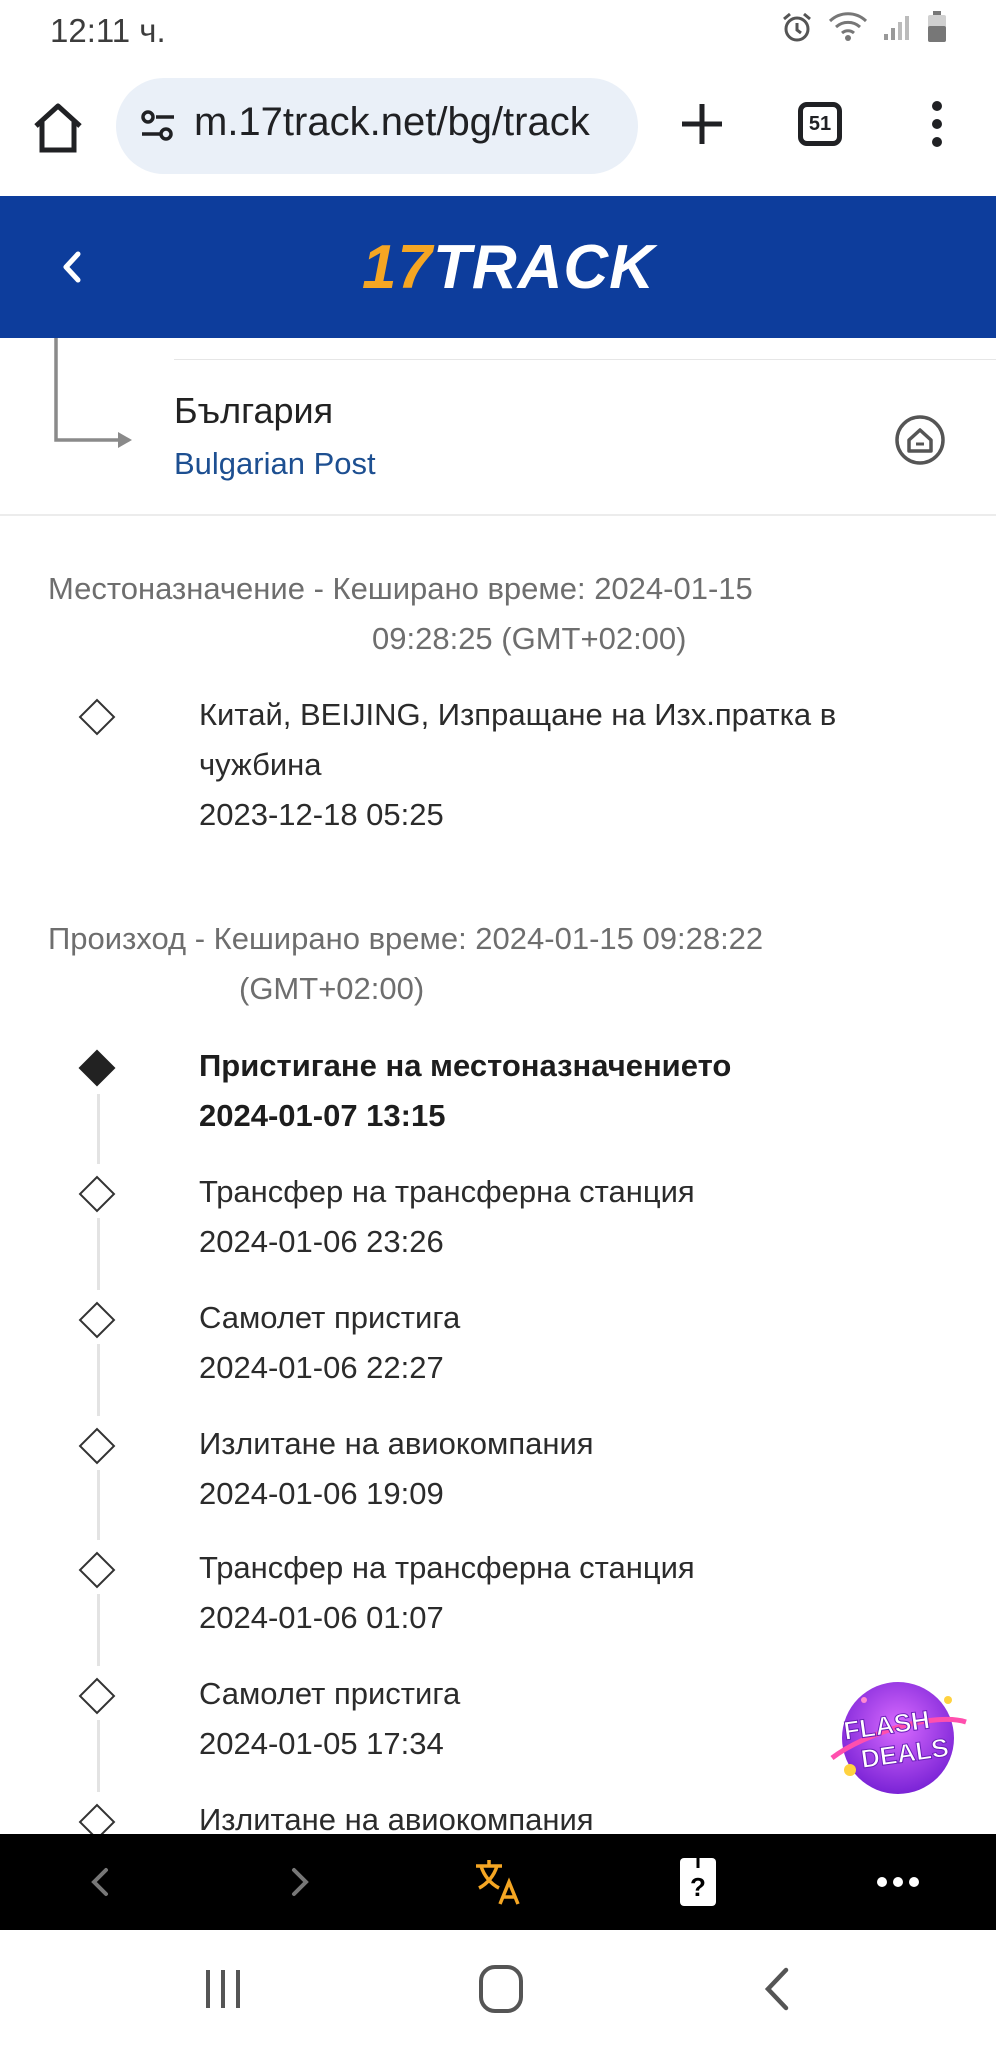 The width and height of the screenshot is (996, 2048). What do you see at coordinates (93, 393) in the screenshot?
I see `route-arrow-icon` at bounding box center [93, 393].